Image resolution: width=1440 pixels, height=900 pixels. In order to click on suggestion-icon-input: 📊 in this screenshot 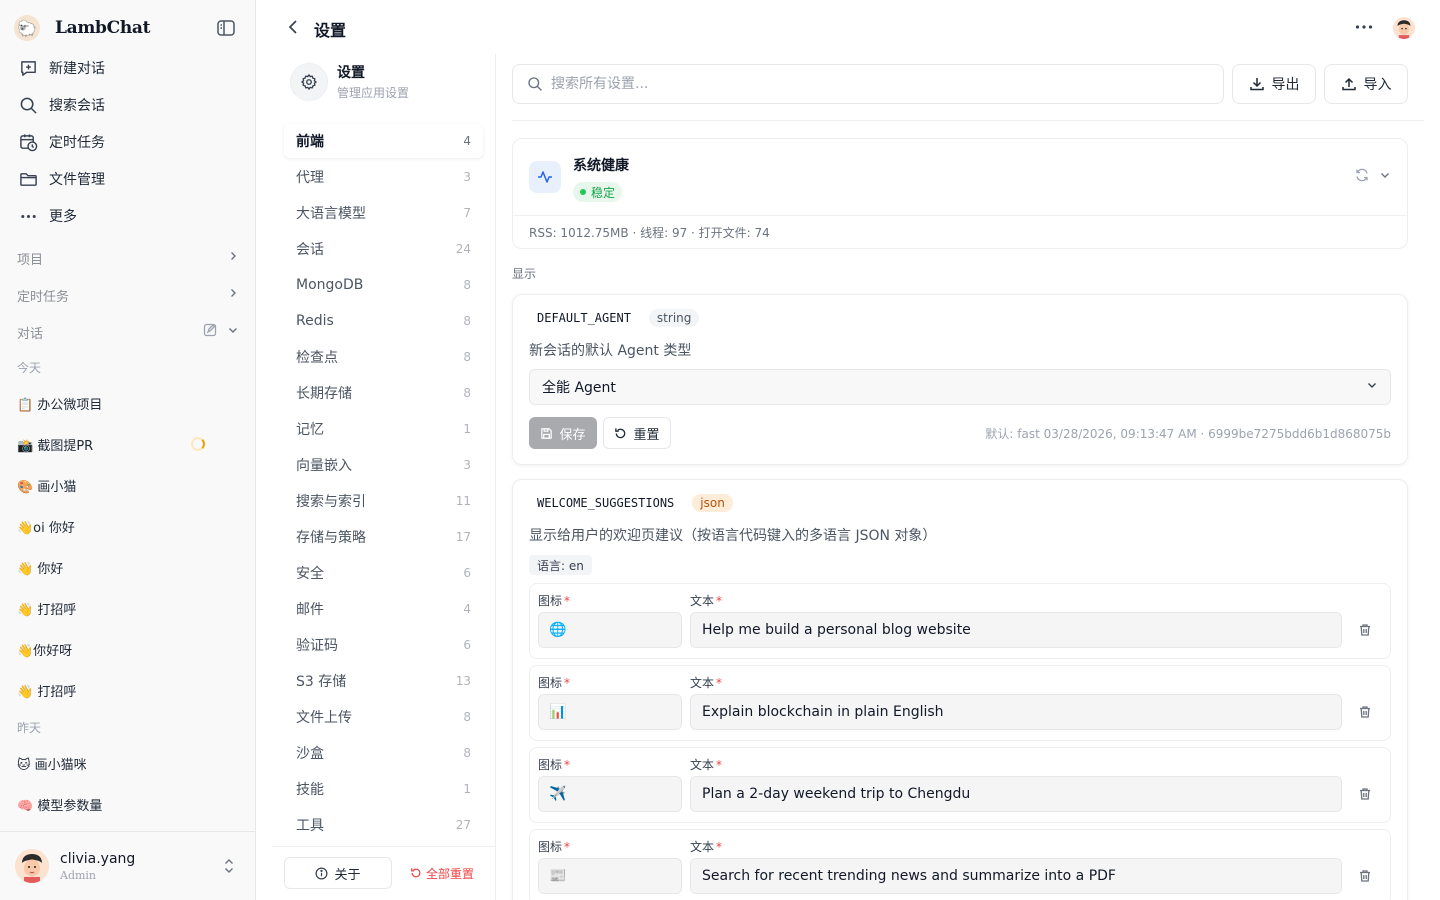, I will do `click(610, 712)`.